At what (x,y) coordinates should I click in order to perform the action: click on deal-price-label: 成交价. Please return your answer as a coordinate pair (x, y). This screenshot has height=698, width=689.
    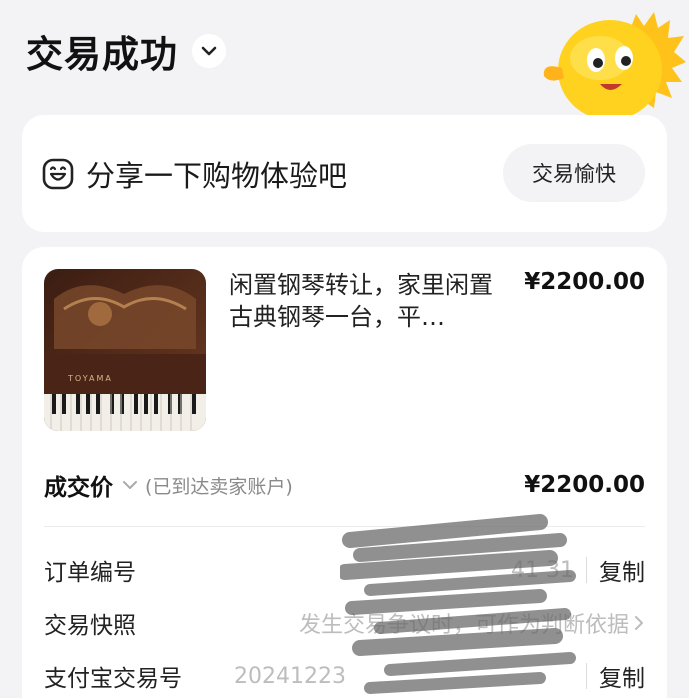
    Looking at the image, I should click on (78, 488).